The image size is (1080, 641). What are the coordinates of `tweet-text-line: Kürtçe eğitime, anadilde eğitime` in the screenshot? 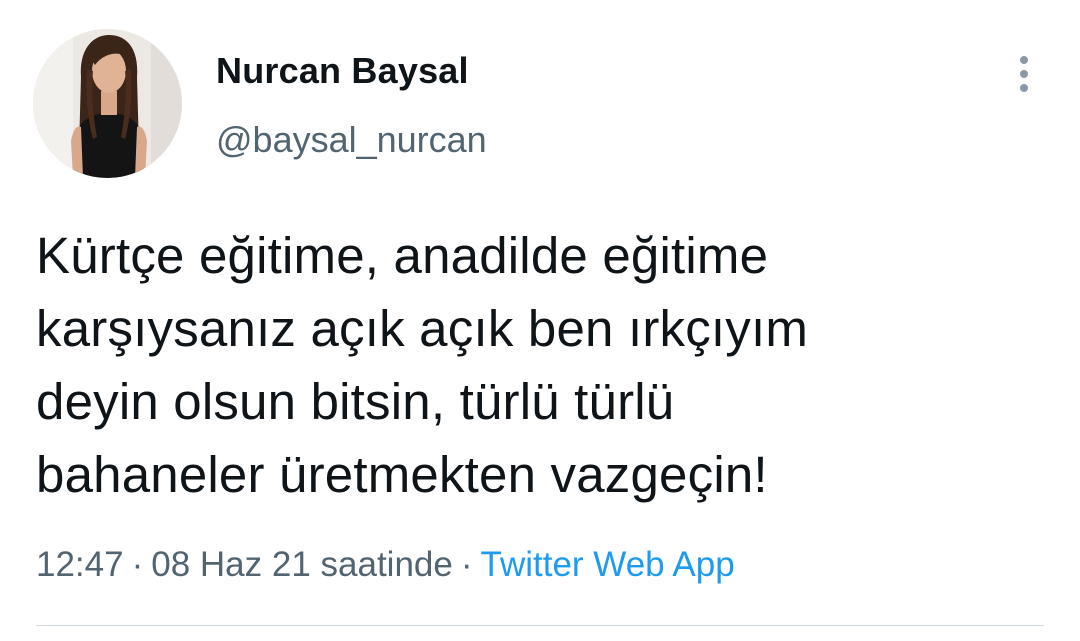 It's located at (402, 255).